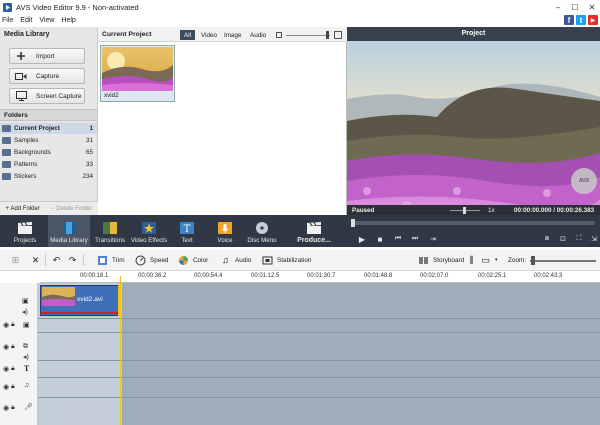 The image size is (600, 425). I want to click on storyboard-button: Storyboard, so click(441, 260).